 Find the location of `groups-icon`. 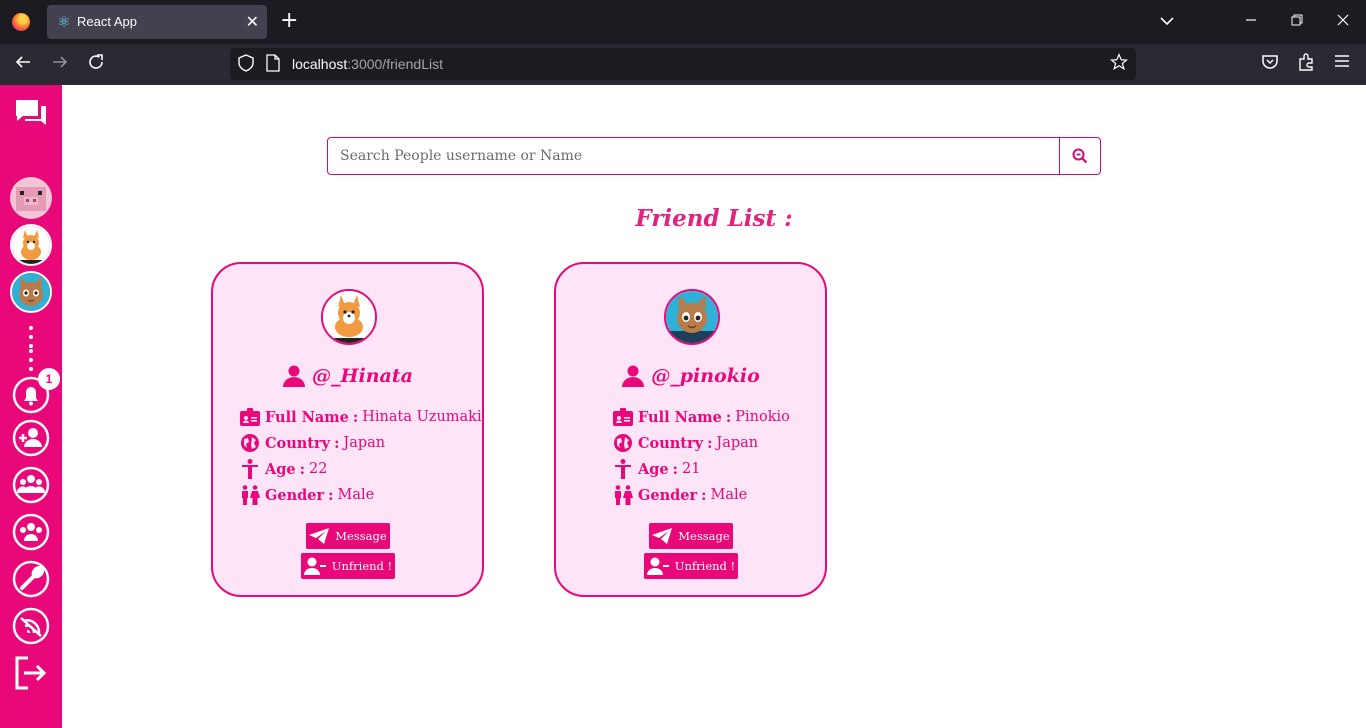

groups-icon is located at coordinates (31, 485).